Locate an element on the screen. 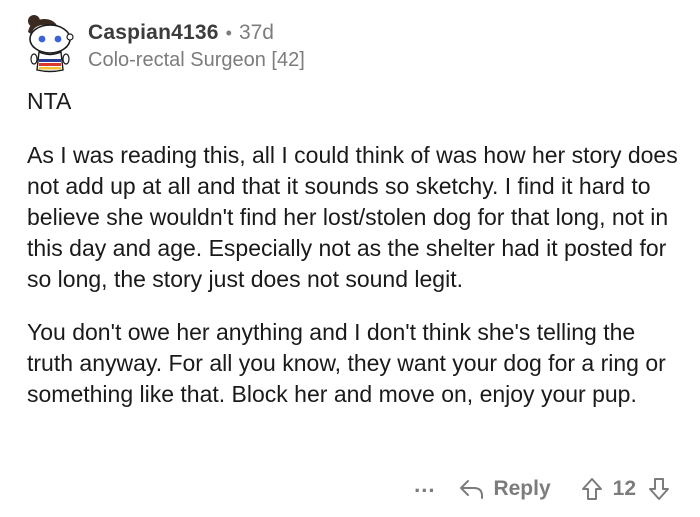 The width and height of the screenshot is (700, 517). username-link: Caspian4136 is located at coordinates (153, 33).